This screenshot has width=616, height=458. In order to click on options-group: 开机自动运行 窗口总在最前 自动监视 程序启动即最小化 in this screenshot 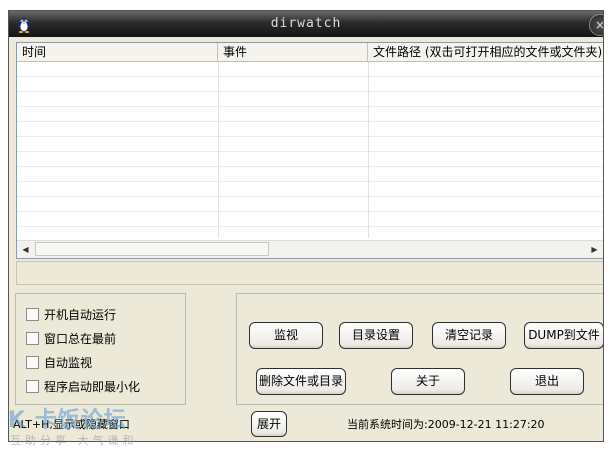, I will do `click(100, 349)`.